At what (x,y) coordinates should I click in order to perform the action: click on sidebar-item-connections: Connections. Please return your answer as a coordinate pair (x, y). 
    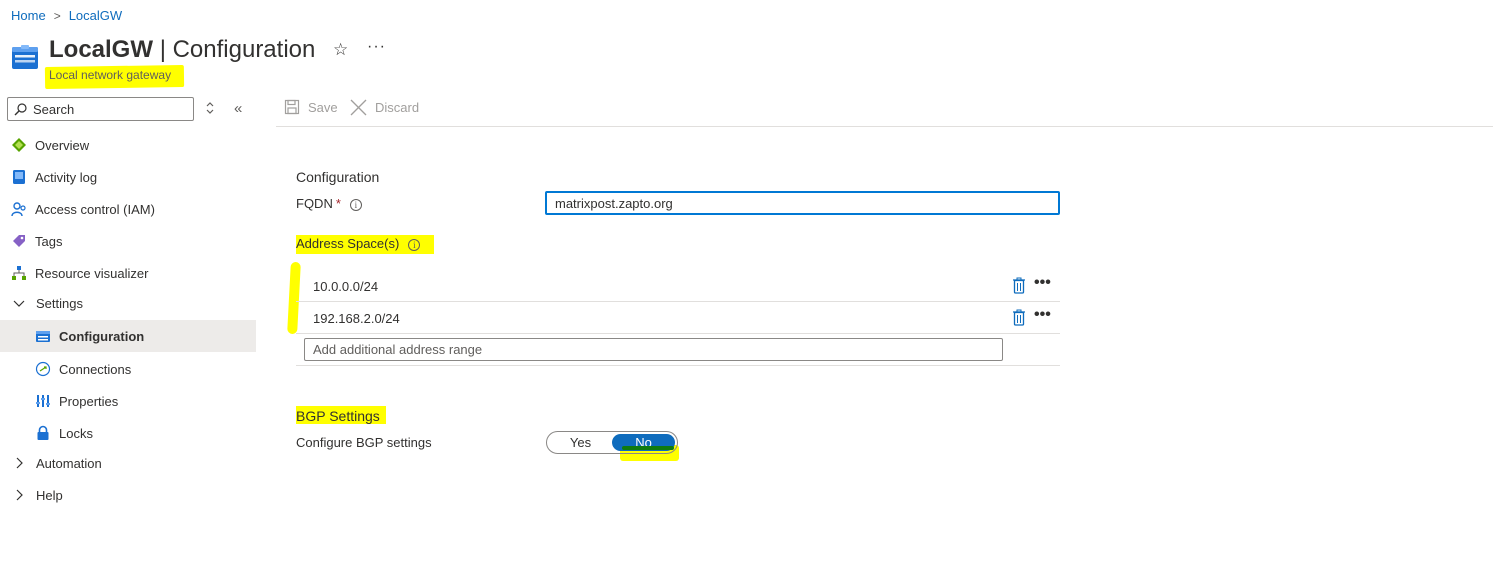
    Looking at the image, I should click on (128, 369).